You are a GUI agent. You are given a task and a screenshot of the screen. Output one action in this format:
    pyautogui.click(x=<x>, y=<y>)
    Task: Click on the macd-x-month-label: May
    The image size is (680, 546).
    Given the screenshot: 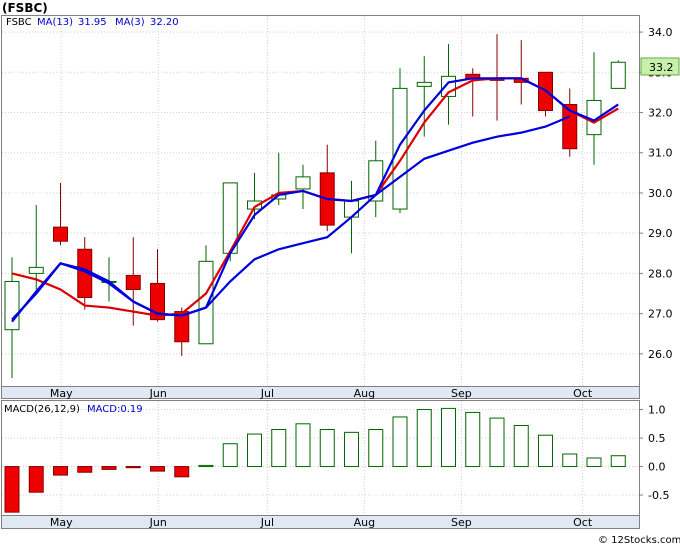 What is the action you would take?
    pyautogui.click(x=61, y=522)
    